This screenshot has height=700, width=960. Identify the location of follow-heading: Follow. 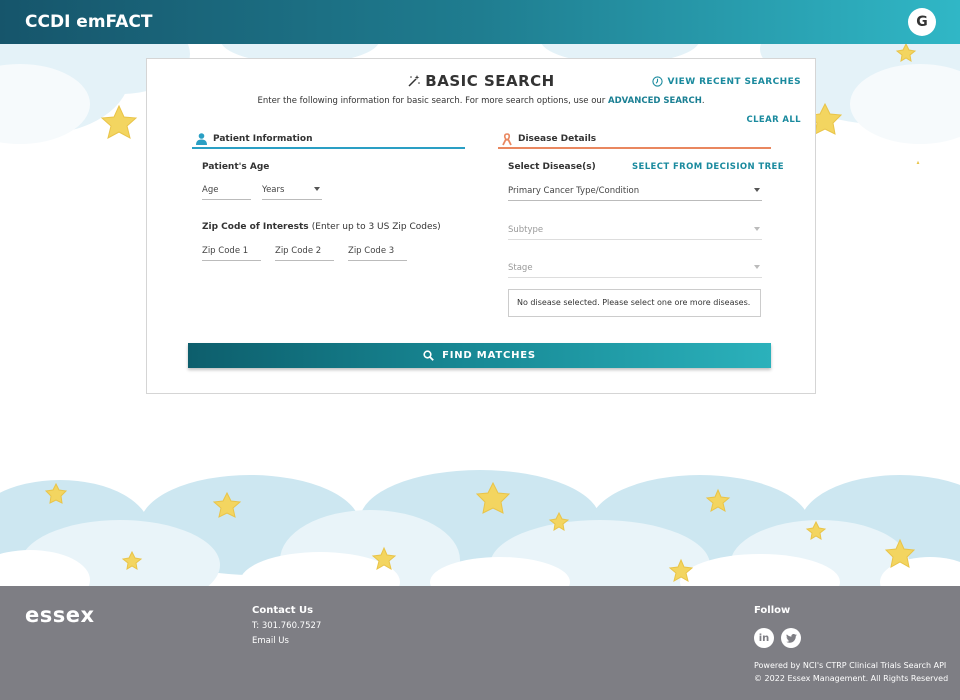
(772, 610).